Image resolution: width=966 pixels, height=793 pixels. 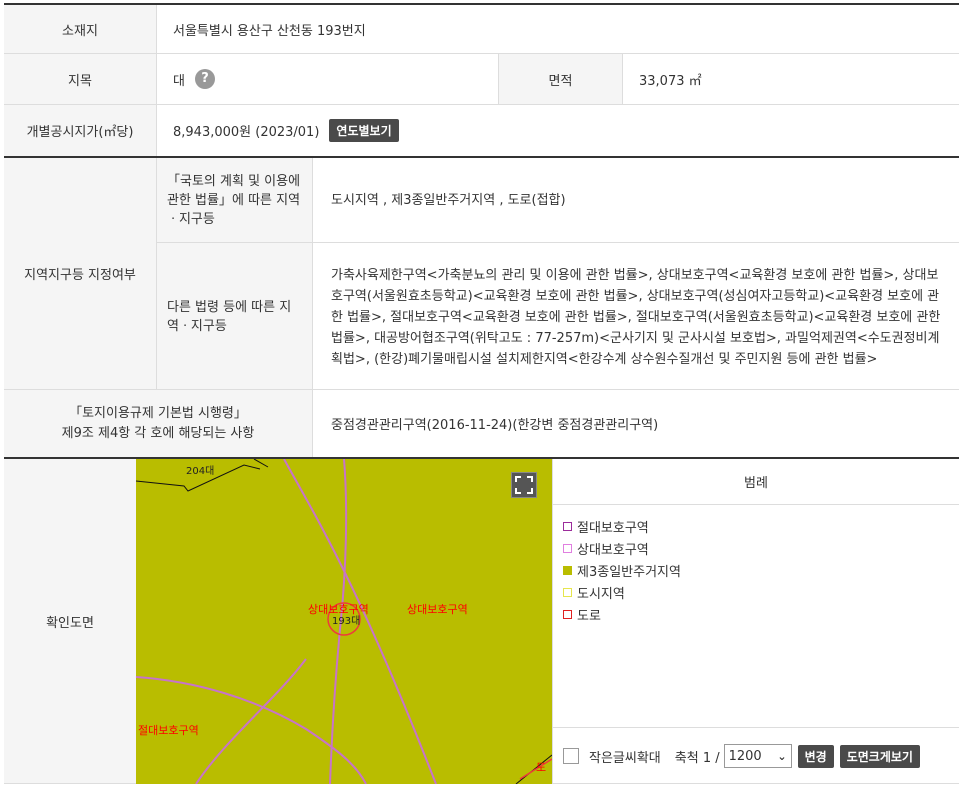 What do you see at coordinates (200, 471) in the screenshot?
I see `parcel-label-204: 204대` at bounding box center [200, 471].